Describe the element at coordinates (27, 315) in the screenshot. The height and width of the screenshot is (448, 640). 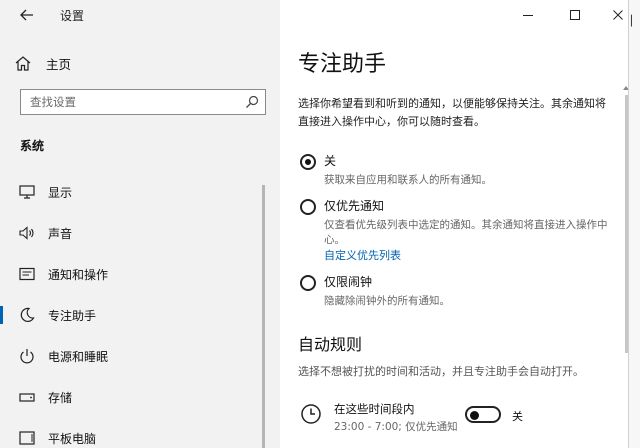
I see `moon-icon` at that location.